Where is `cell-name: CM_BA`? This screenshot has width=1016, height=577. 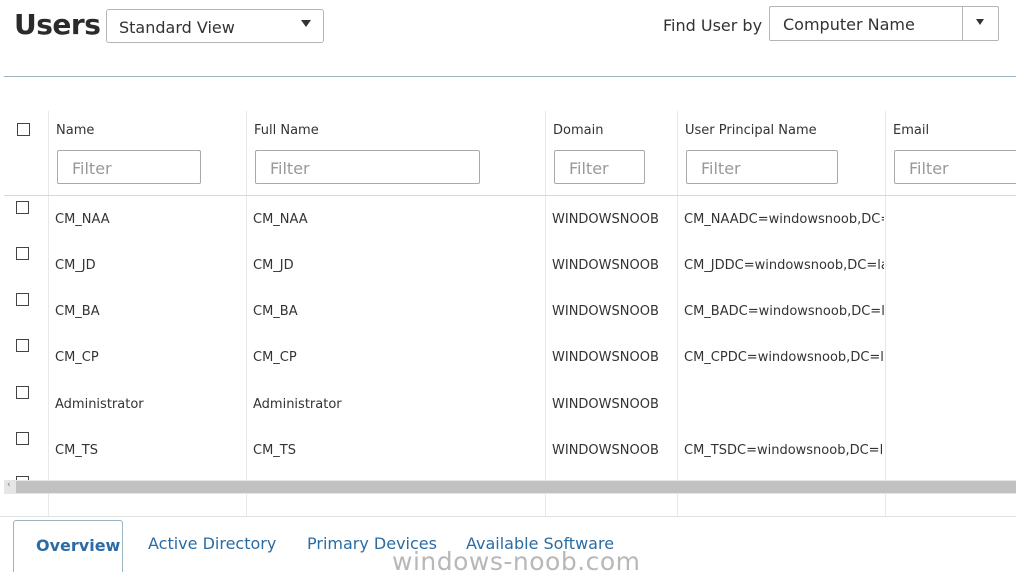
cell-name: CM_BA is located at coordinates (77, 311).